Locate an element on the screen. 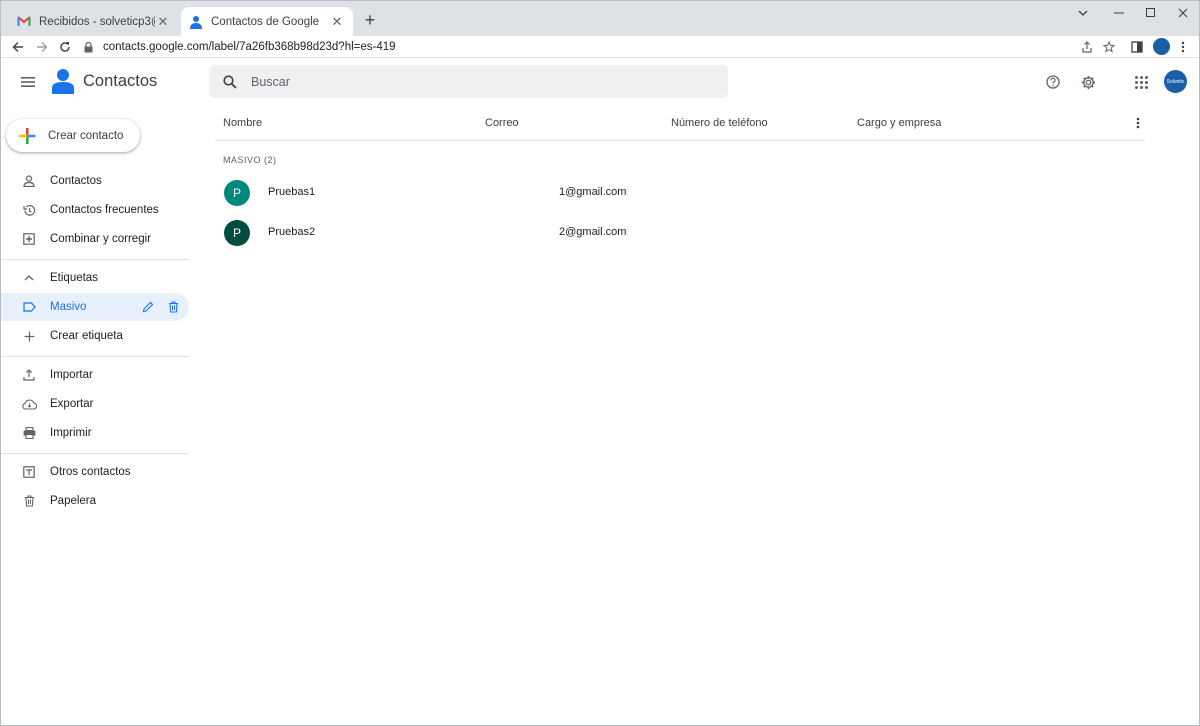 The height and width of the screenshot is (726, 1200). contact-name: Pruebas2 is located at coordinates (292, 232).